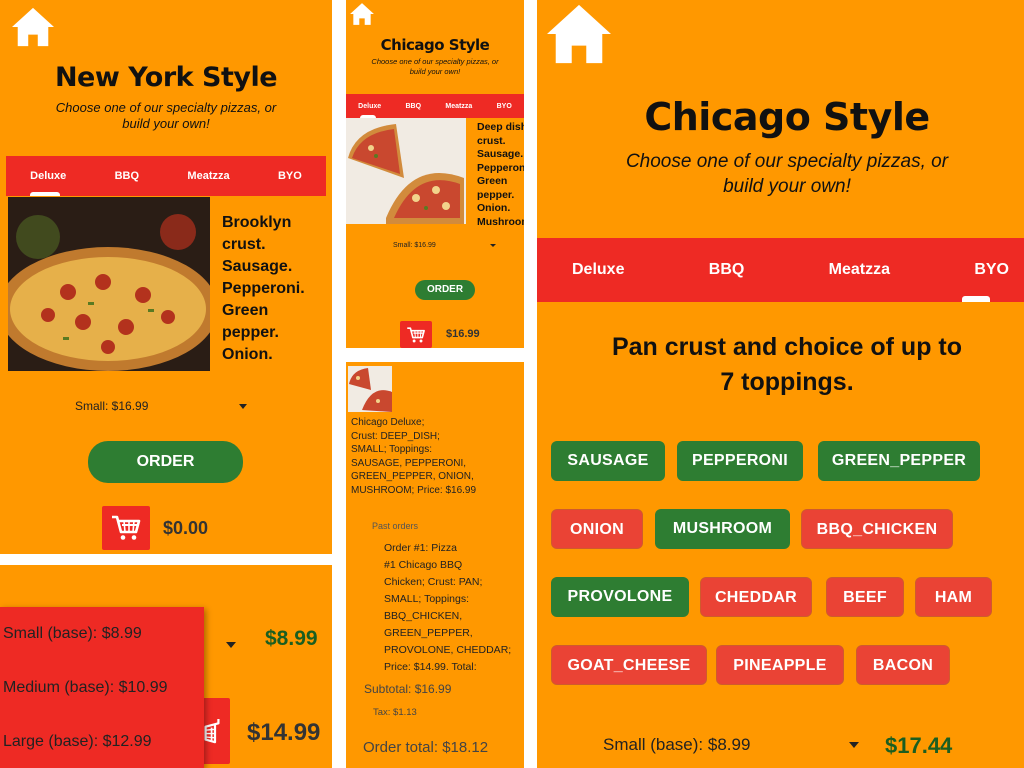  Describe the element at coordinates (395, 436) in the screenshot. I see `cart-item-line: Crust: DEEP_DISH;` at that location.